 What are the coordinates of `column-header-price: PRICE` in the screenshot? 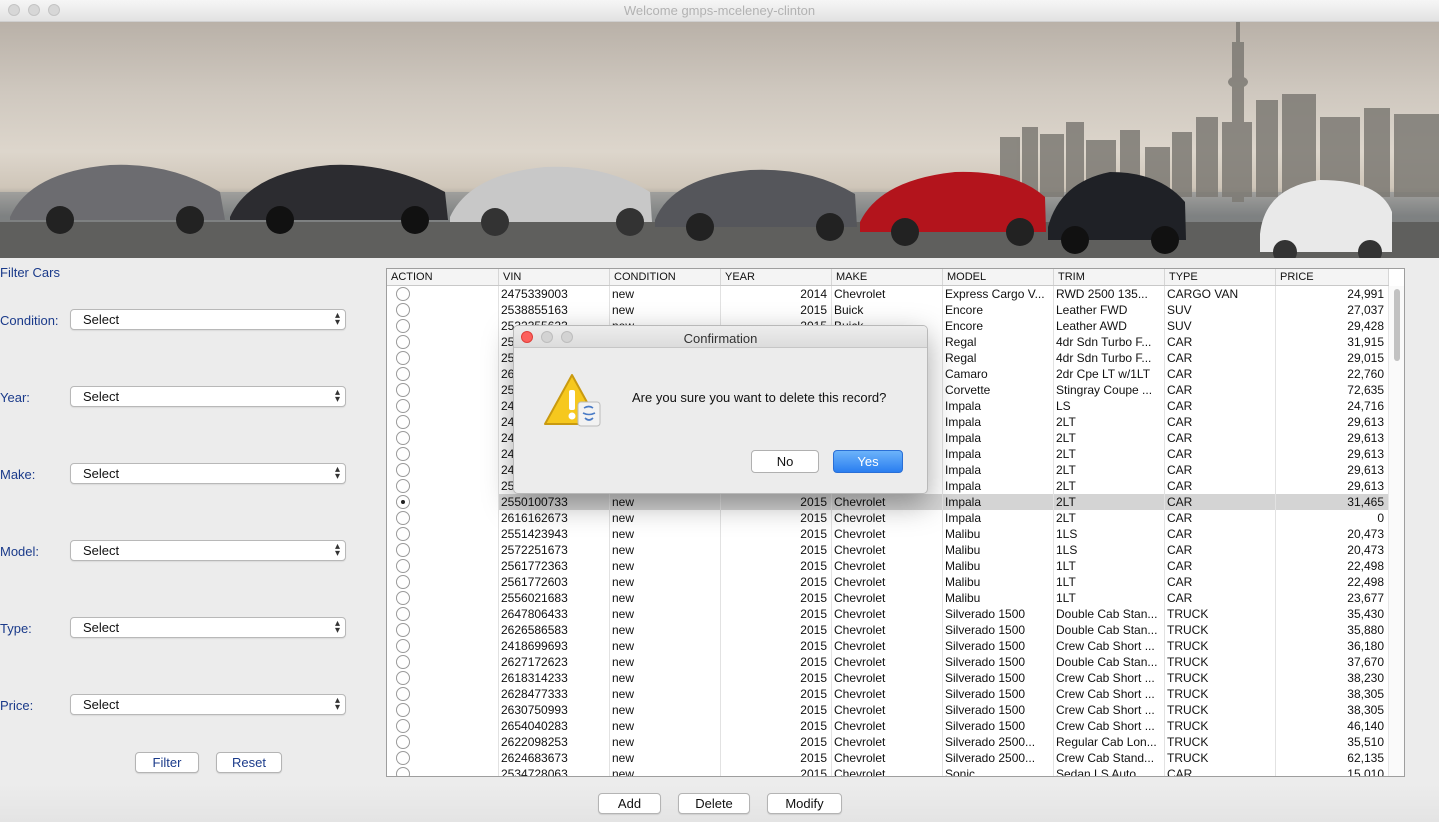 It's located at (1332, 277).